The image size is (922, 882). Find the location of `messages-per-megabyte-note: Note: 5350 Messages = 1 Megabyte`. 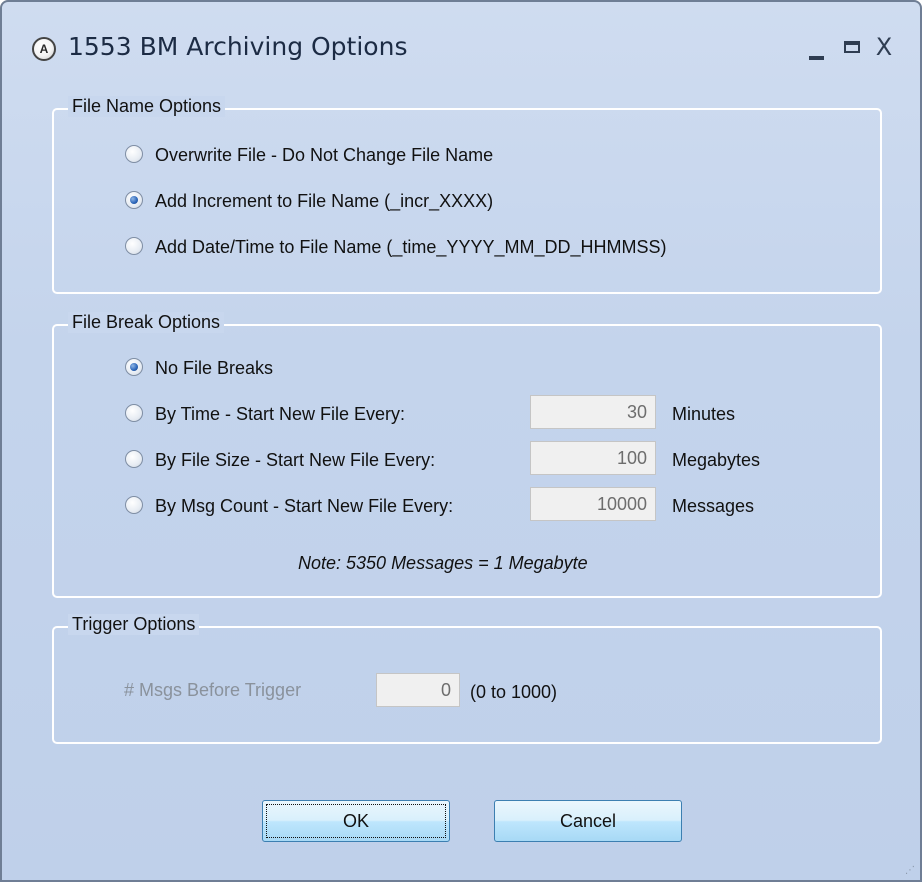

messages-per-megabyte-note: Note: 5350 Messages = 1 Megabyte is located at coordinates (443, 563).